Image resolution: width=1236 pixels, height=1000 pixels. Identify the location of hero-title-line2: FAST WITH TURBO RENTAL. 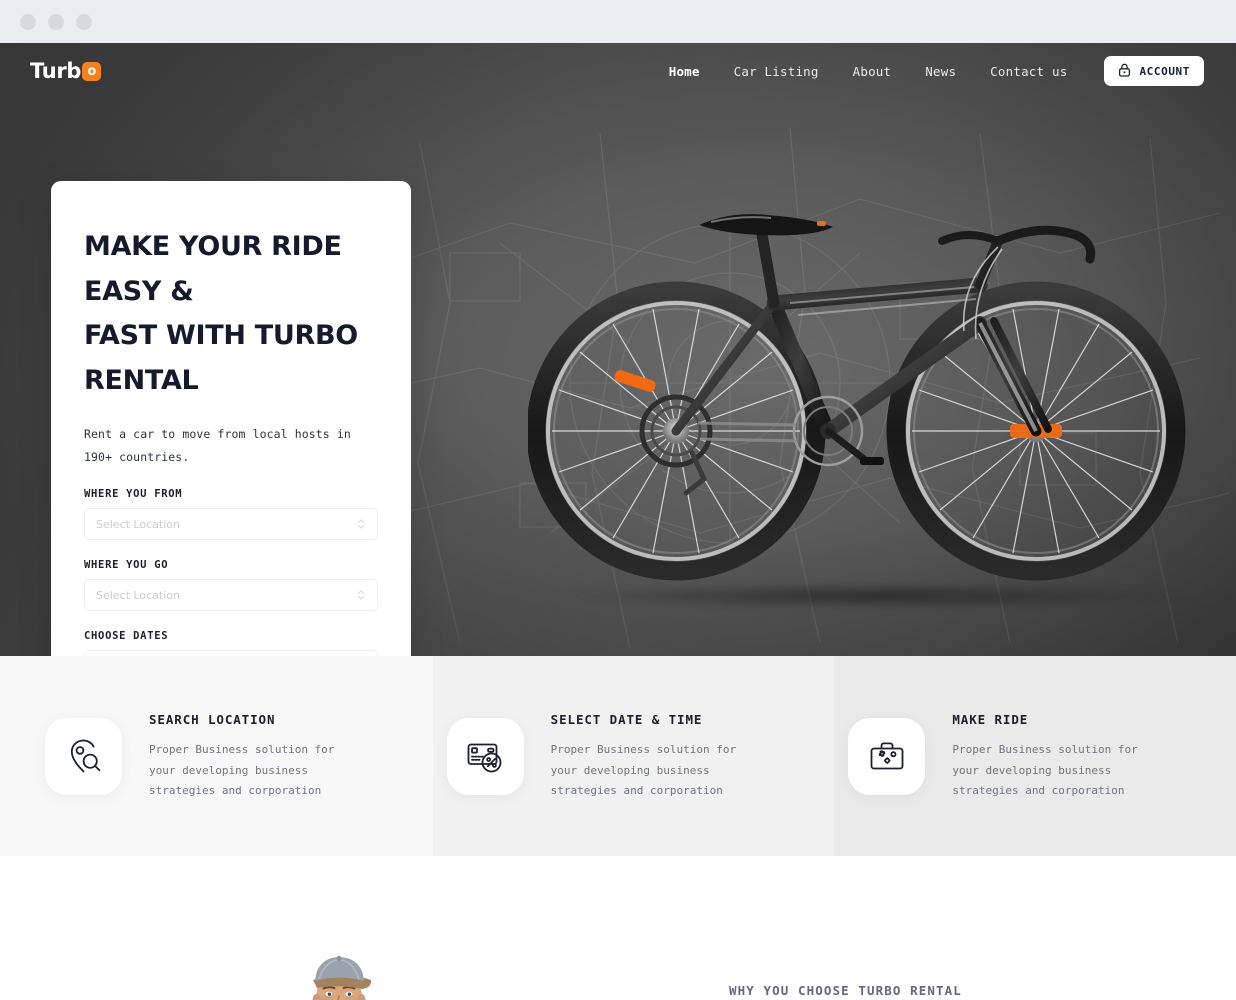
(221, 358).